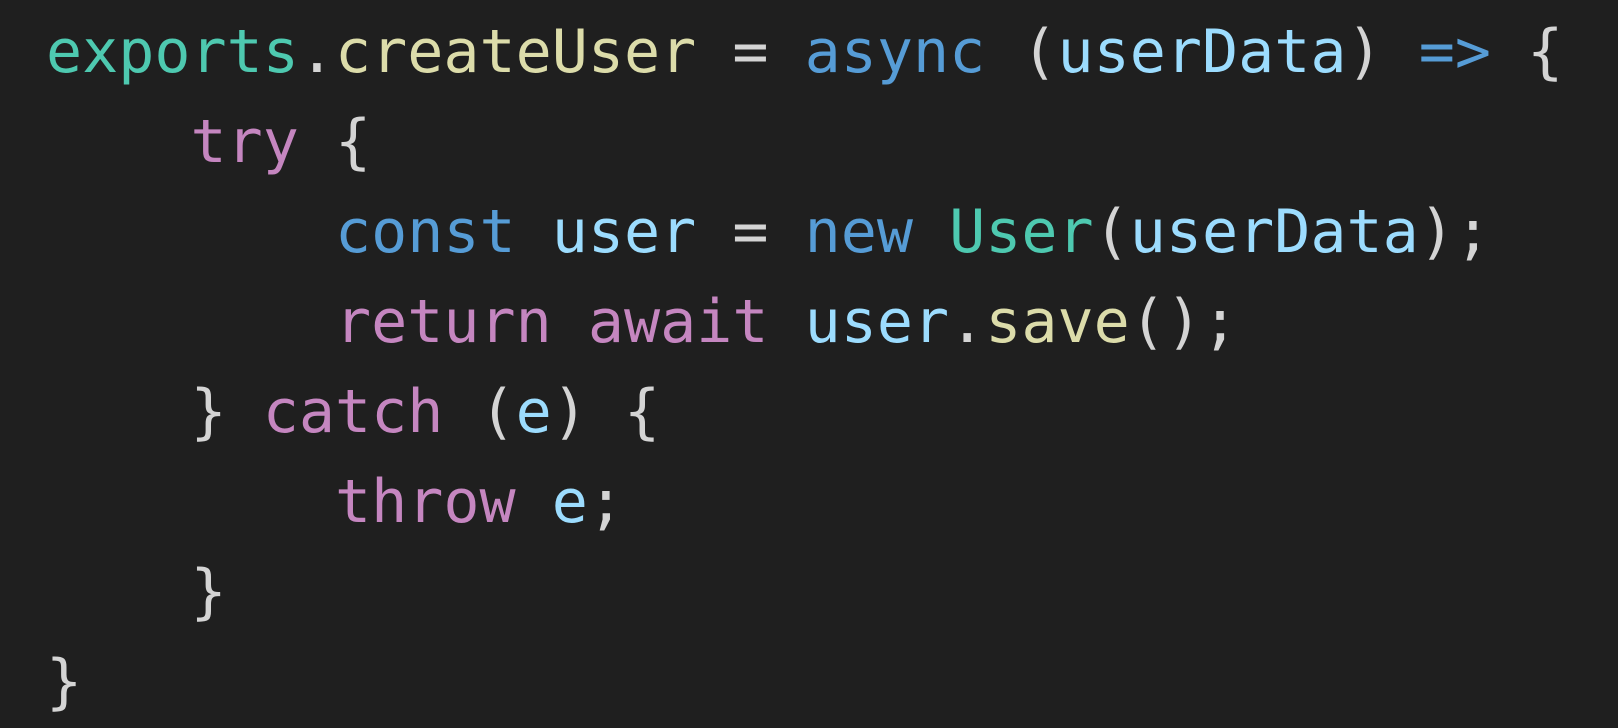 This screenshot has width=1618, height=728. What do you see at coordinates (1057, 322) in the screenshot?
I see `code-token: save` at bounding box center [1057, 322].